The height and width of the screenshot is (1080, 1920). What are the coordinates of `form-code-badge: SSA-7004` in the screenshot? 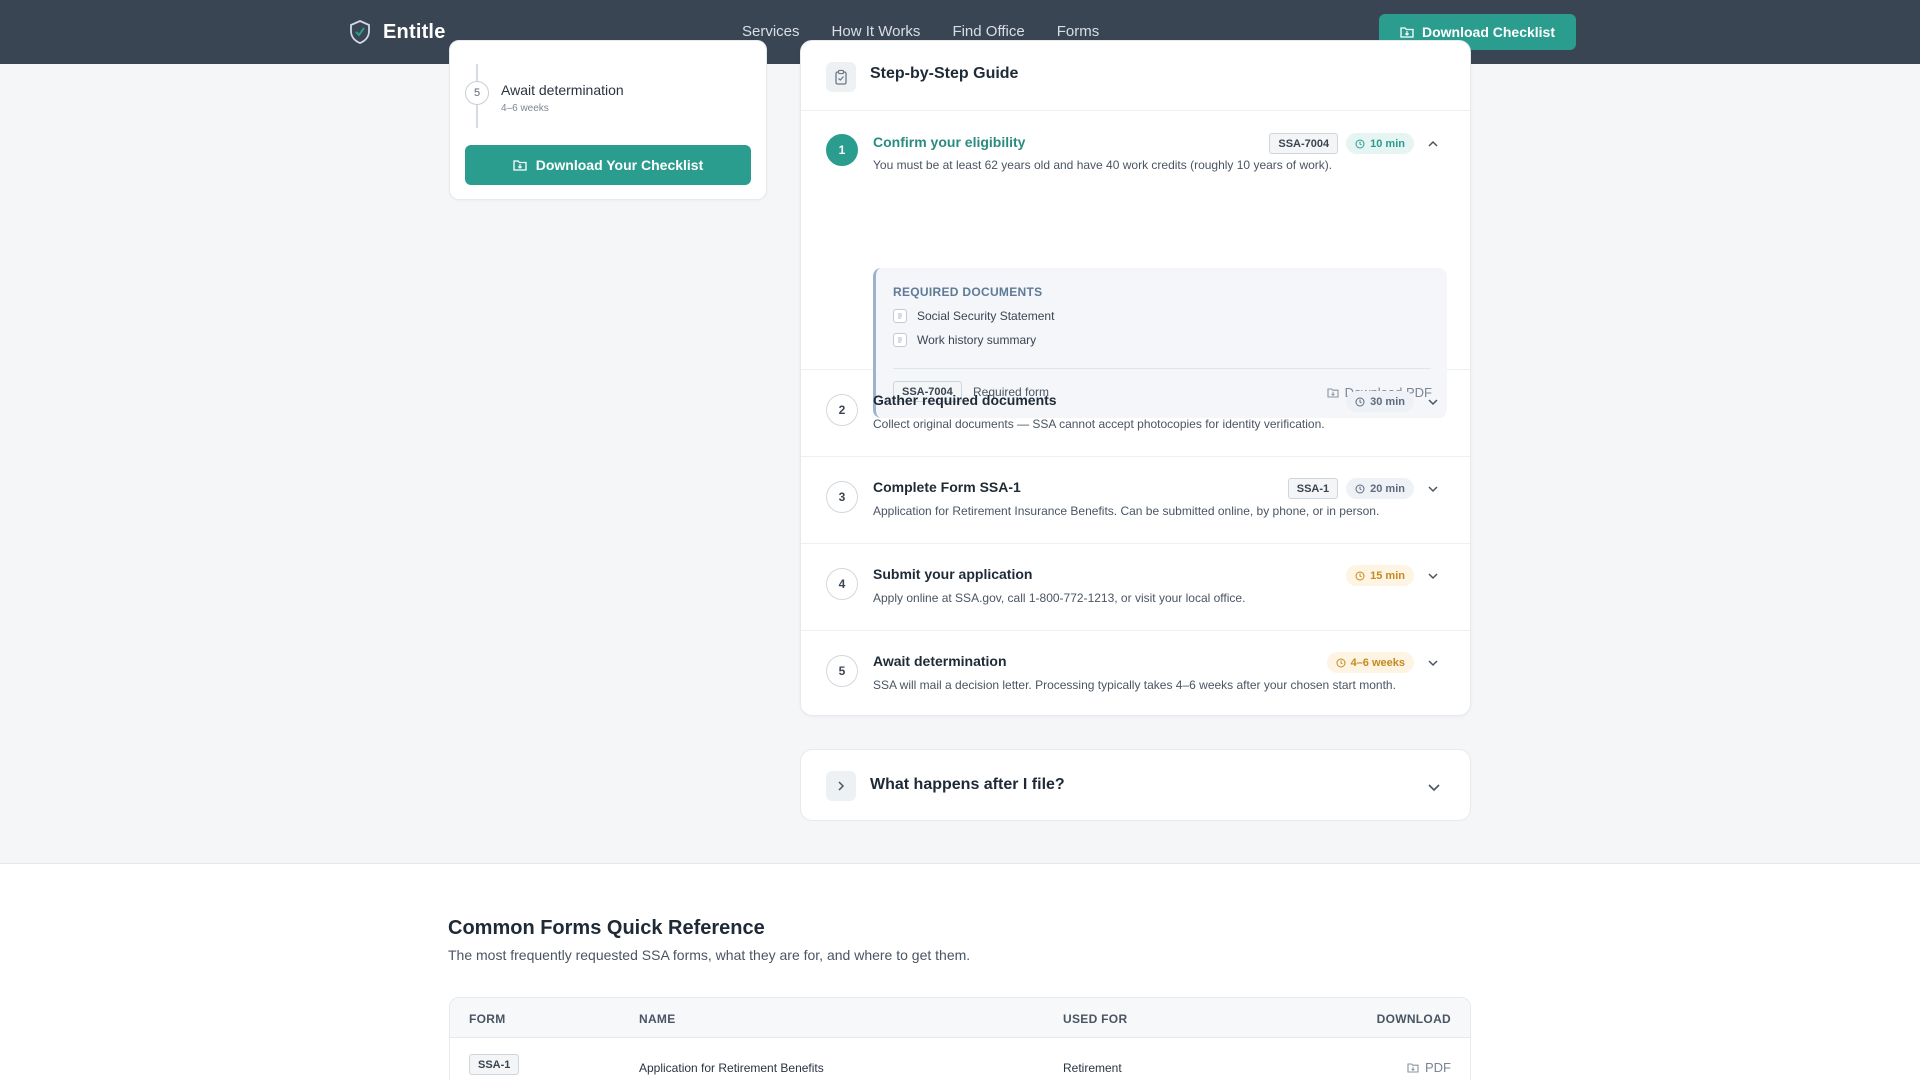 It's located at (1304, 143).